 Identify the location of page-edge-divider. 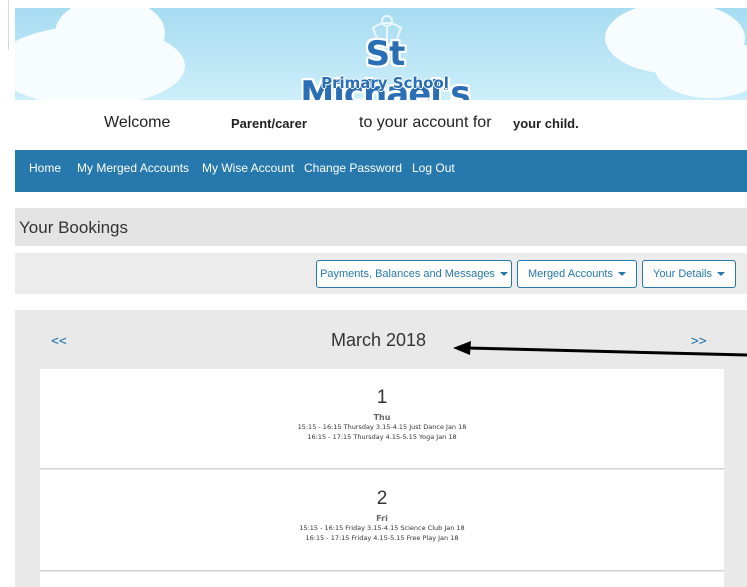
(4, 25).